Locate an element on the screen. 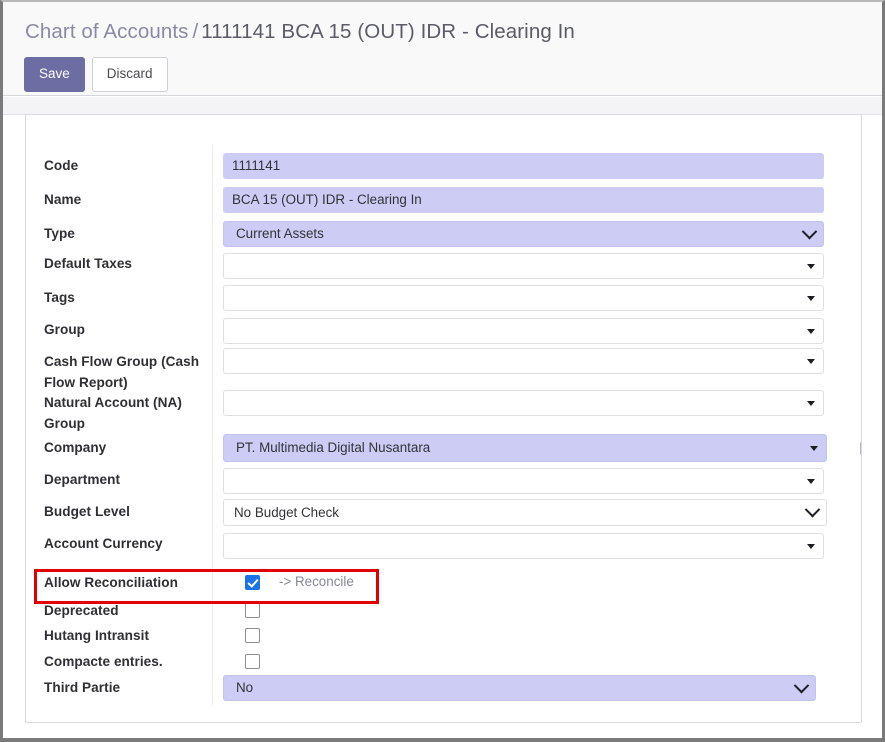 This screenshot has width=885, height=742. checkbox-allow-reconciliation is located at coordinates (252, 582).